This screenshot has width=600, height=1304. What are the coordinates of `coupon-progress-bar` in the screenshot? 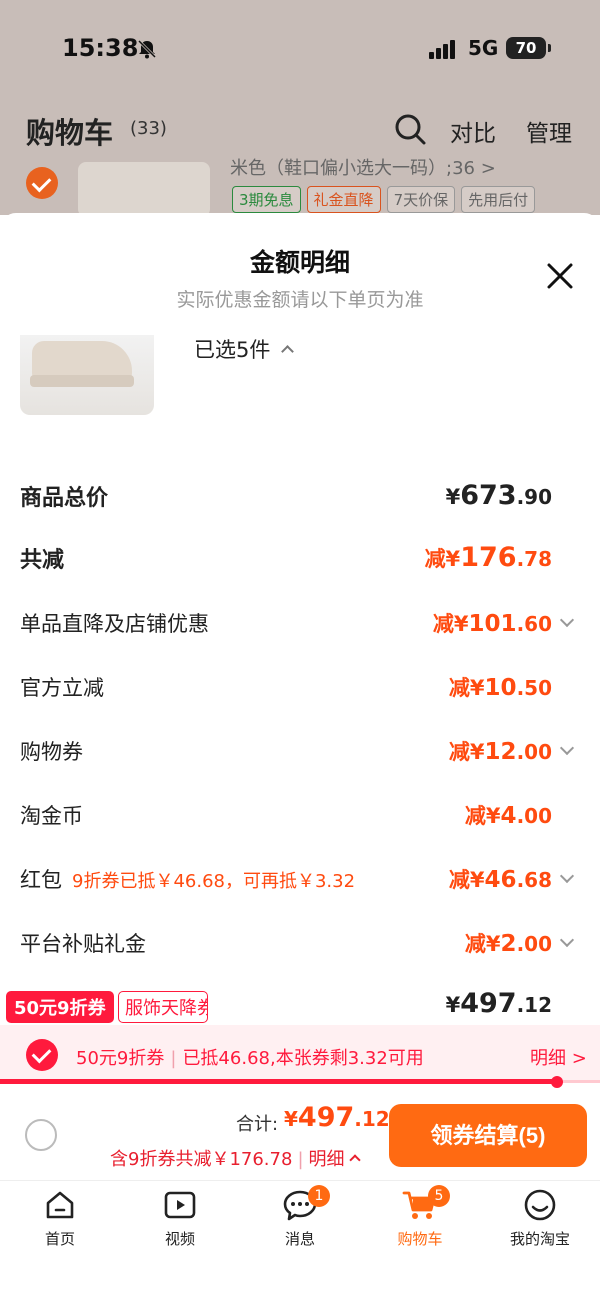 It's located at (279, 1081).